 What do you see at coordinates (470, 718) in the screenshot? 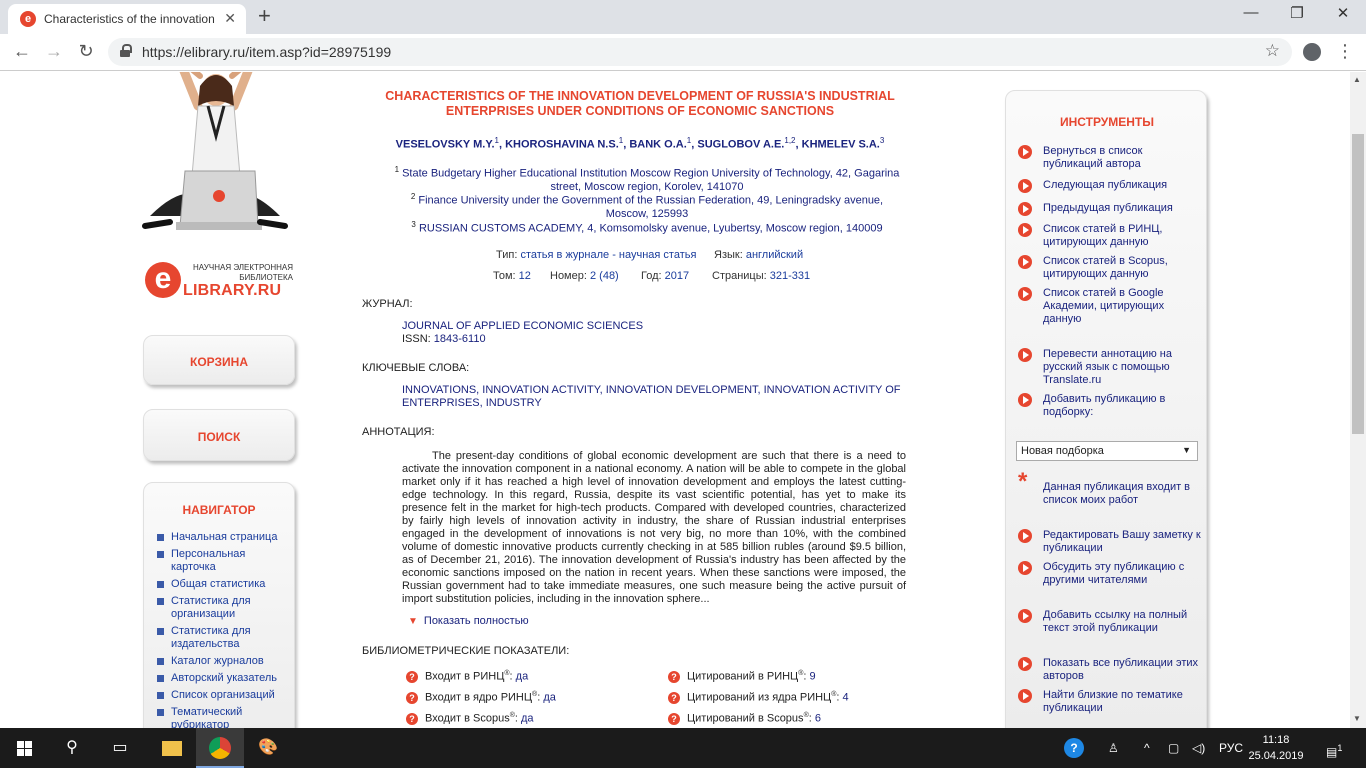
I see `metric-in-scopus: ? Входит в Scopus®: да` at bounding box center [470, 718].